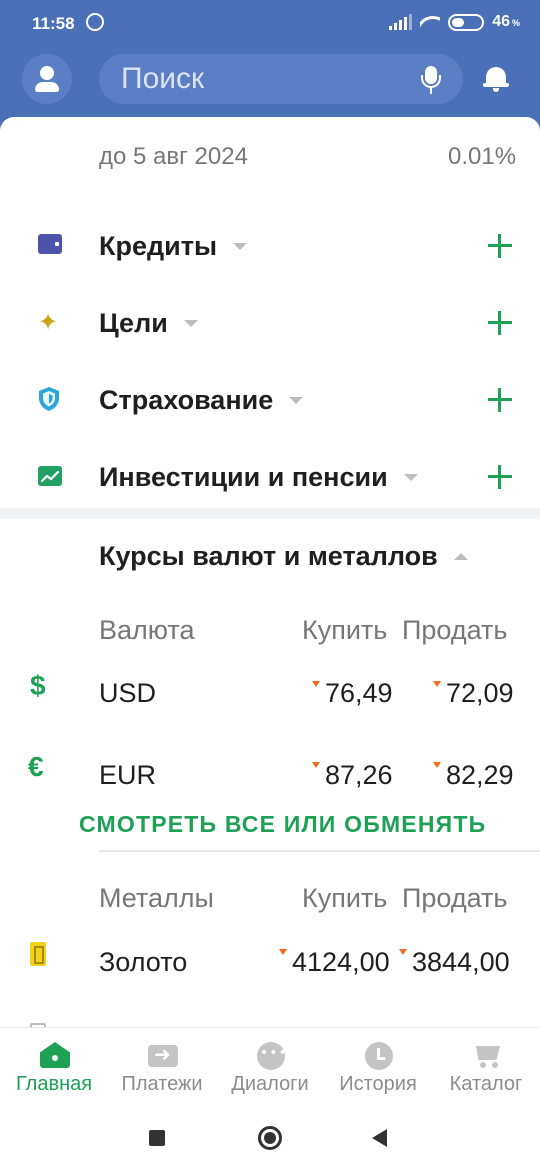 This screenshot has width=540, height=1170. I want to click on section-divider, so click(270, 513).